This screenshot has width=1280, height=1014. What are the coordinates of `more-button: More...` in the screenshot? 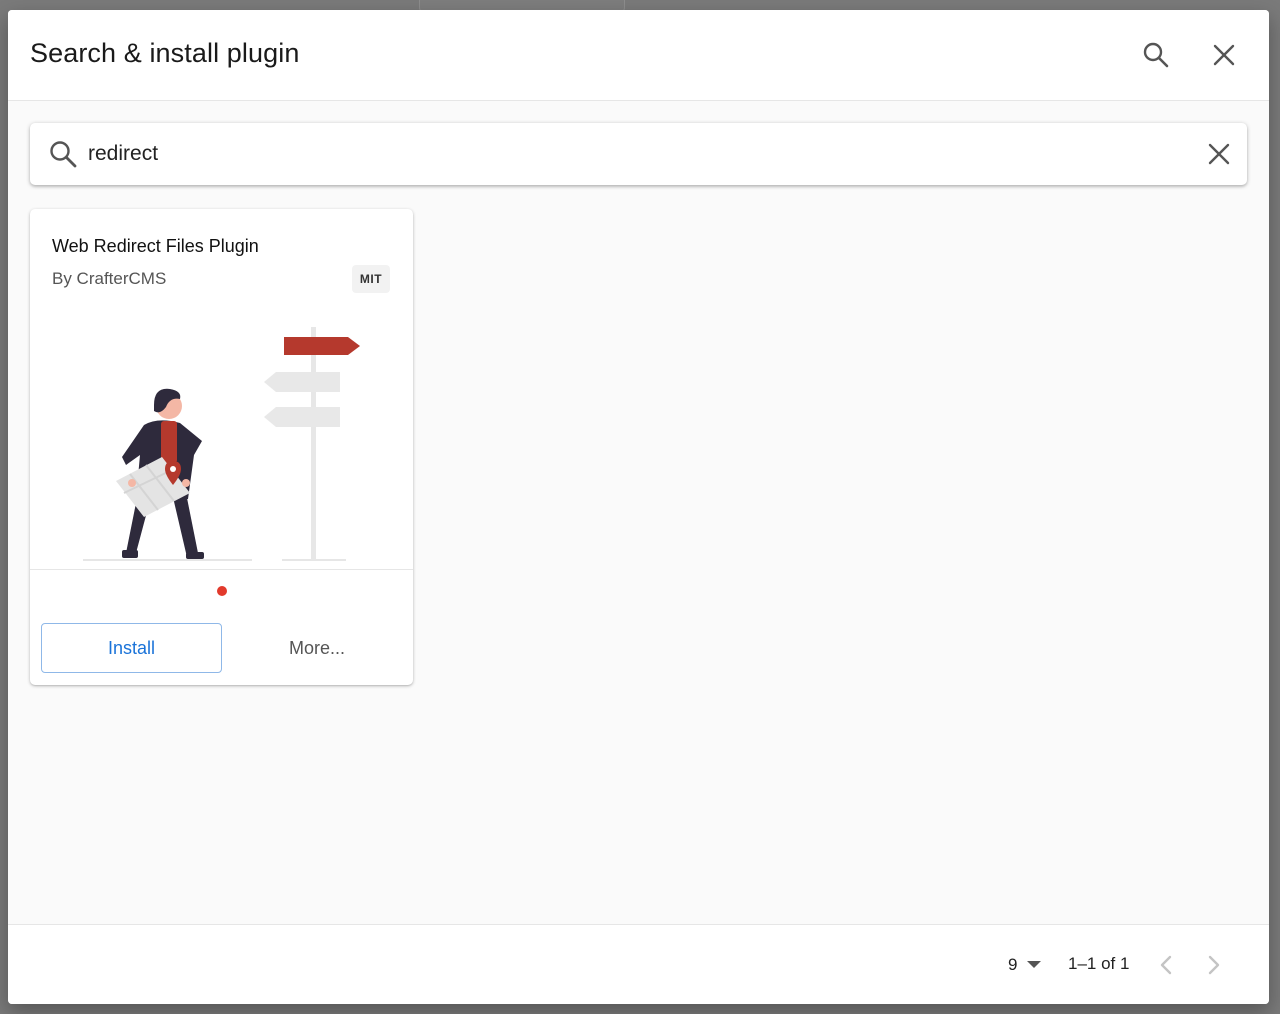 It's located at (317, 648).